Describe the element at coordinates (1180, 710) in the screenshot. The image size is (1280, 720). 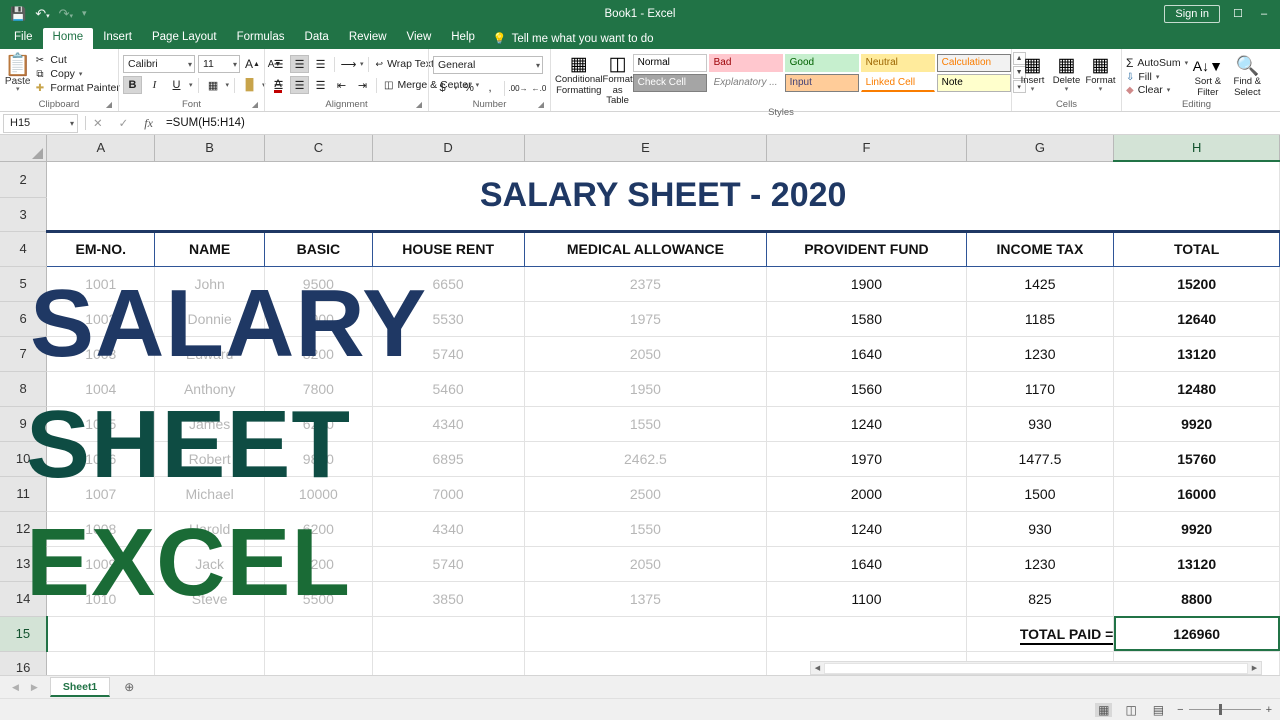
I see `zoom-out-icon: −` at that location.